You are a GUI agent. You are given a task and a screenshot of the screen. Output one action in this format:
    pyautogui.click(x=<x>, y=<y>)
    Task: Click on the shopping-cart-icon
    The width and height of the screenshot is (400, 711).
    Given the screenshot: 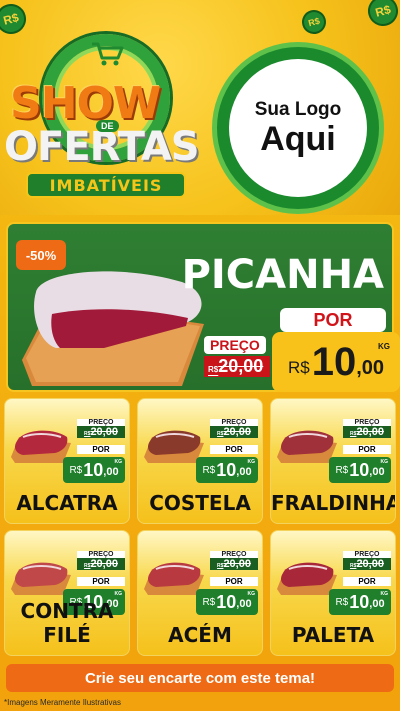 What is the action you would take?
    pyautogui.click(x=108, y=54)
    